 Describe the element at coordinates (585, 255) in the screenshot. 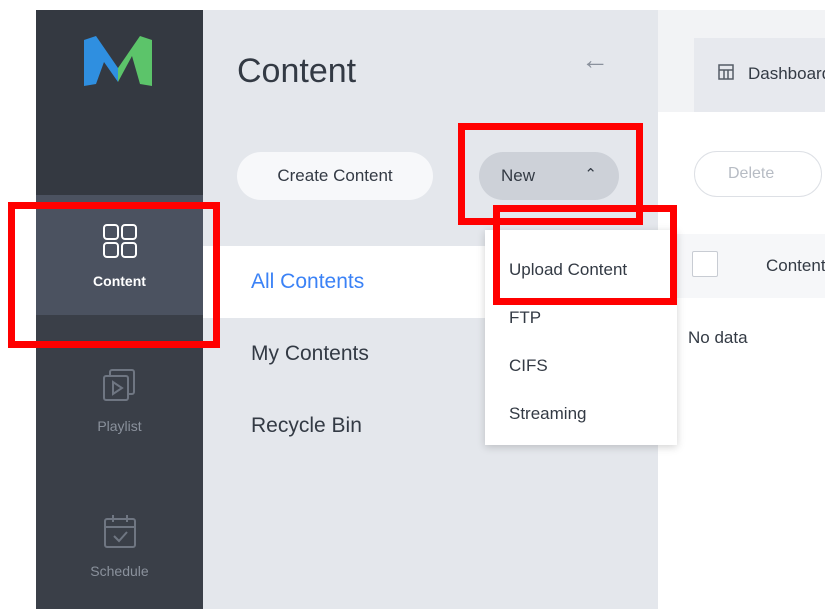

I see `highlight-box-upload` at that location.